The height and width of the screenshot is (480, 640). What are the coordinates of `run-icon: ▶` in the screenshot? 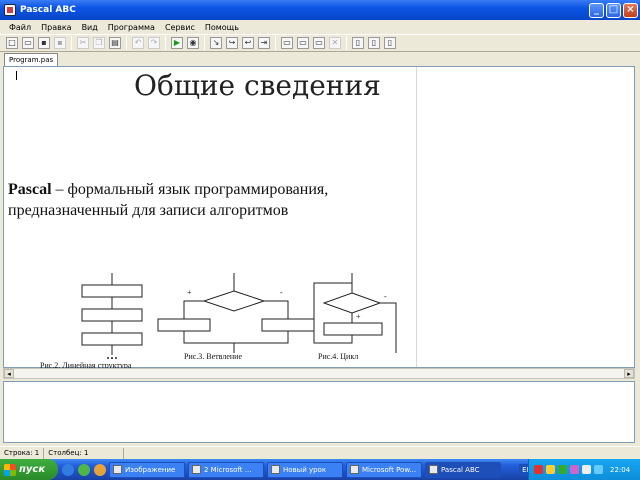 It's located at (177, 43).